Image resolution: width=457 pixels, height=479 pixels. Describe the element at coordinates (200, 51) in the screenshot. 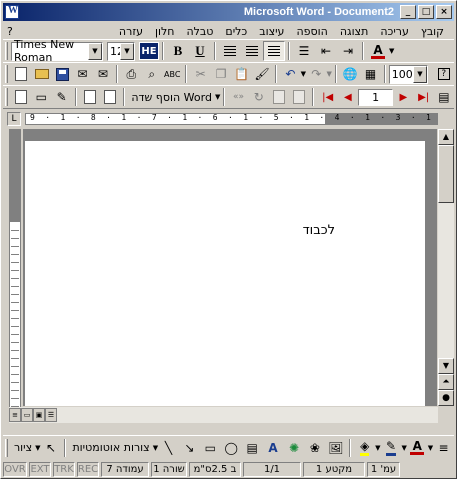

I see `underline-button: U` at that location.